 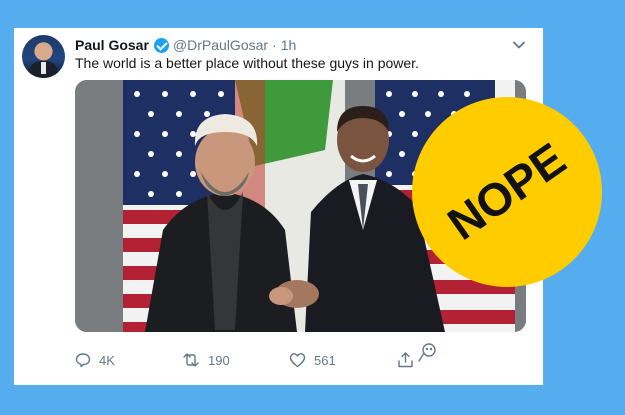 I want to click on verified-badge-icon, so click(x=161, y=45).